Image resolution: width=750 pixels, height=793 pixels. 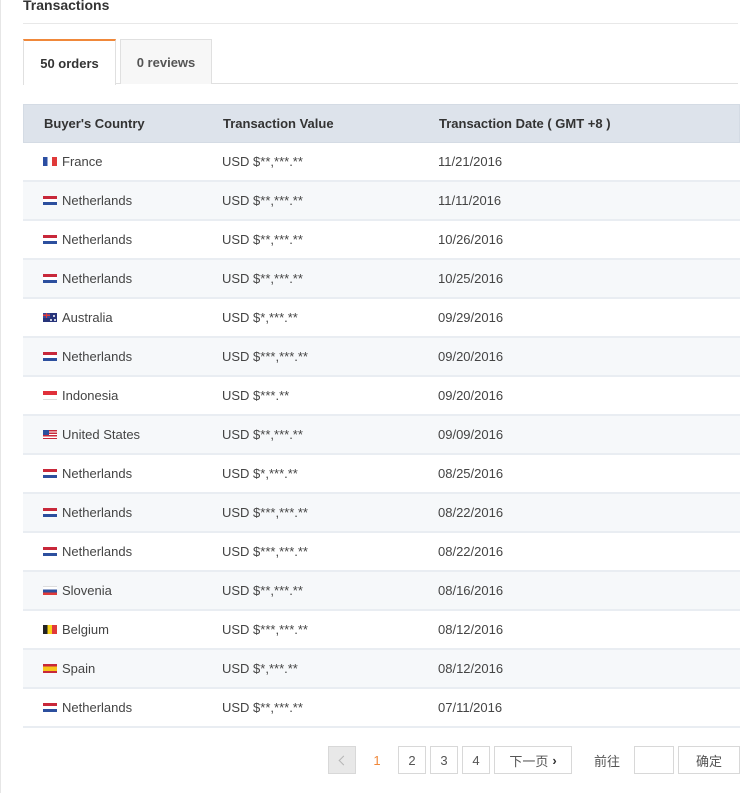 What do you see at coordinates (554, 760) in the screenshot?
I see `chevron-right-icon: ›` at bounding box center [554, 760].